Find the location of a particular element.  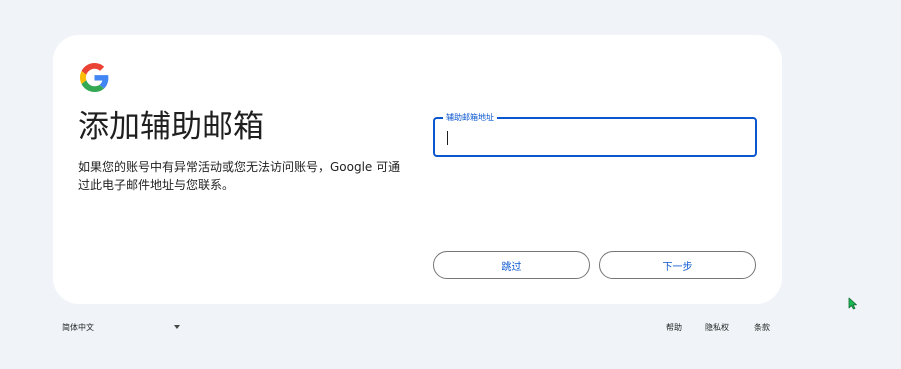

google-logo-icon is located at coordinates (94, 77).